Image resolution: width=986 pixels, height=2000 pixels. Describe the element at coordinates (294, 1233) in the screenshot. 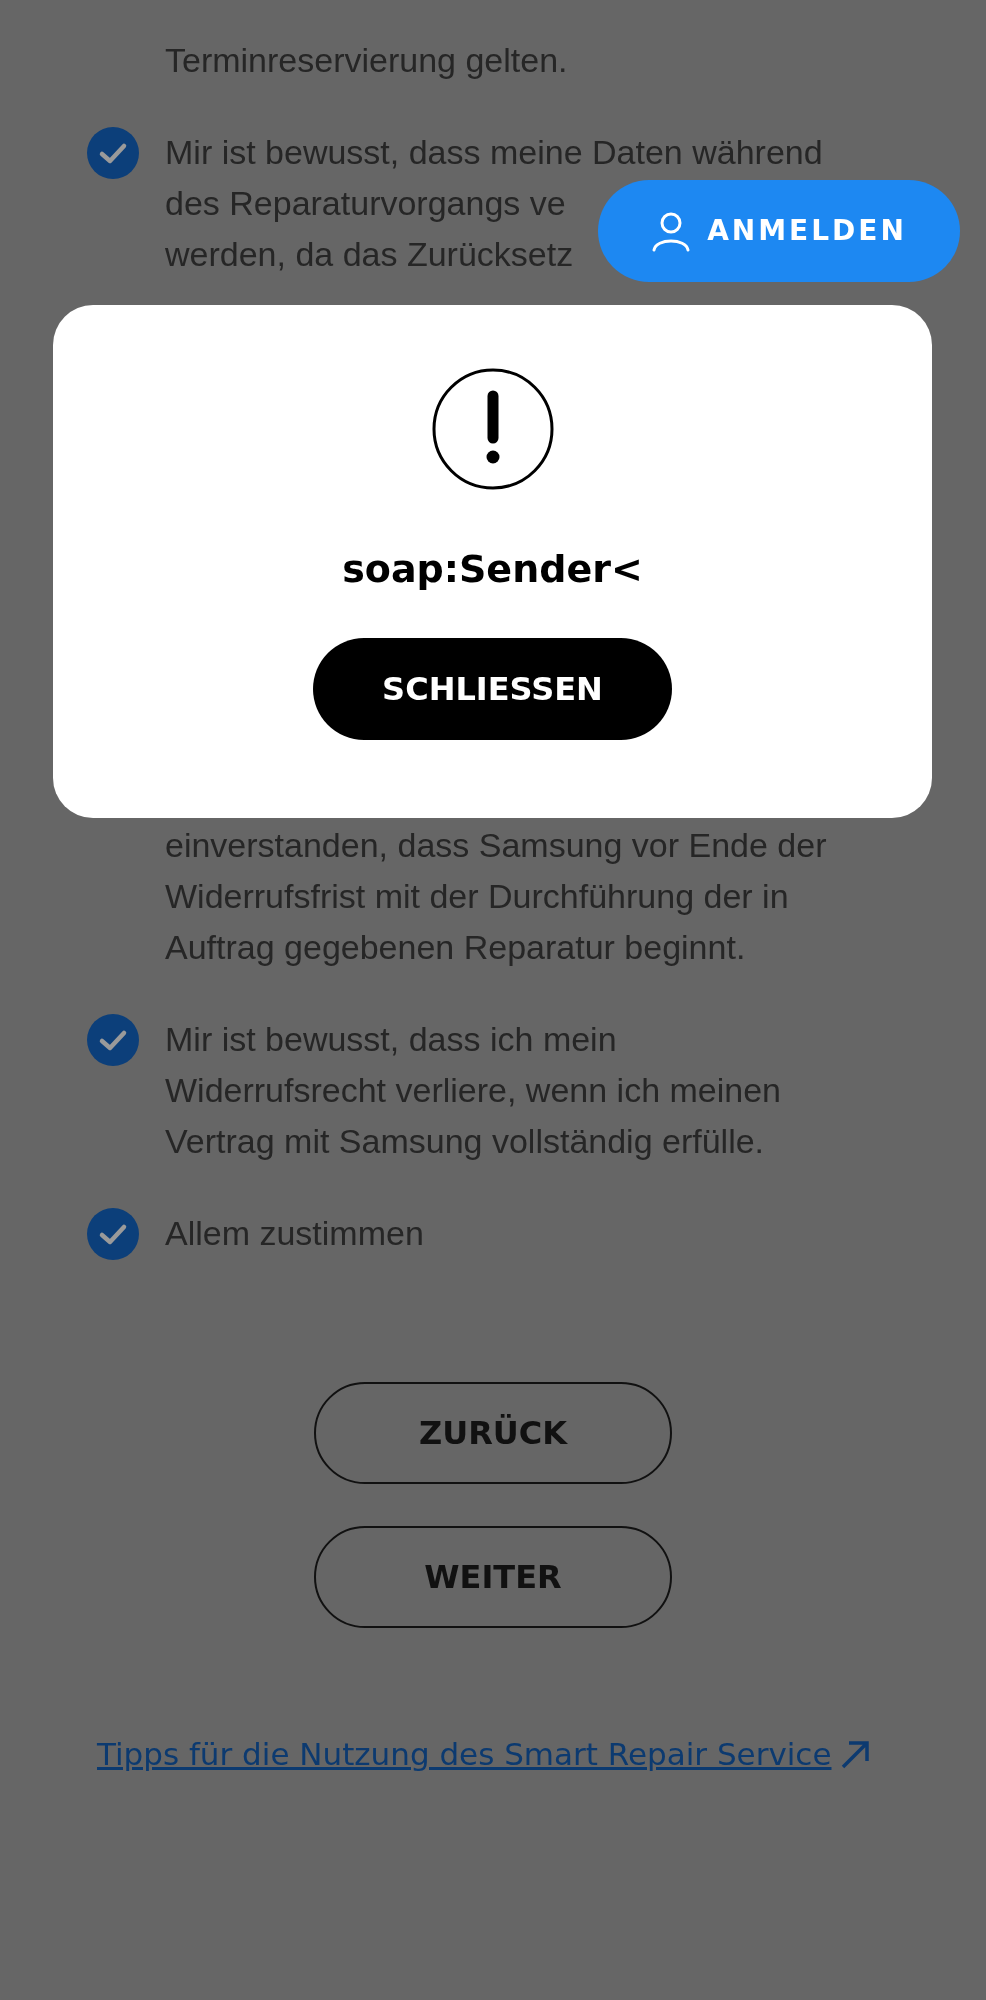

I see `consent-text-line: Allem zustimmen` at that location.